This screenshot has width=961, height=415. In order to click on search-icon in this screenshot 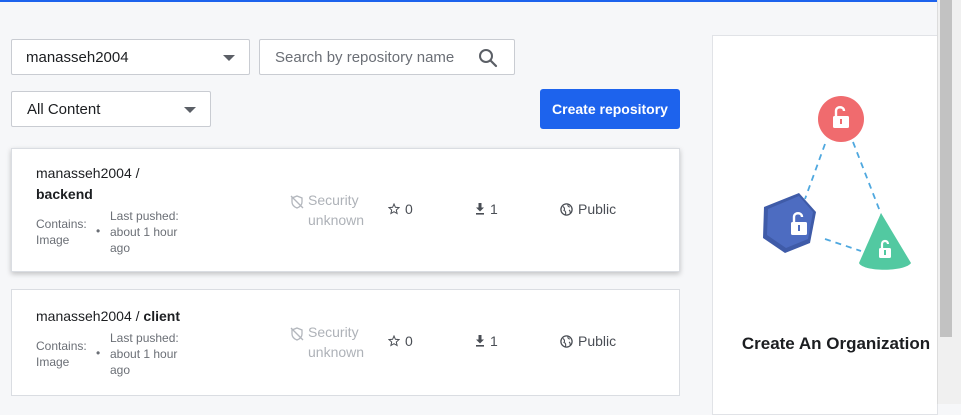, I will do `click(488, 58)`.